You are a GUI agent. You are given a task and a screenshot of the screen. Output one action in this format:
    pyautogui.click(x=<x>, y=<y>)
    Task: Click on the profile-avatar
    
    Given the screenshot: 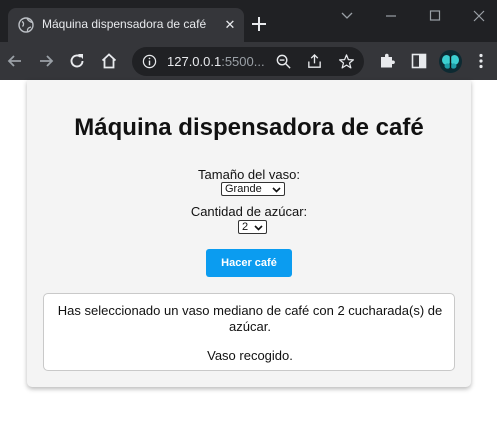 What is the action you would take?
    pyautogui.click(x=450, y=61)
    